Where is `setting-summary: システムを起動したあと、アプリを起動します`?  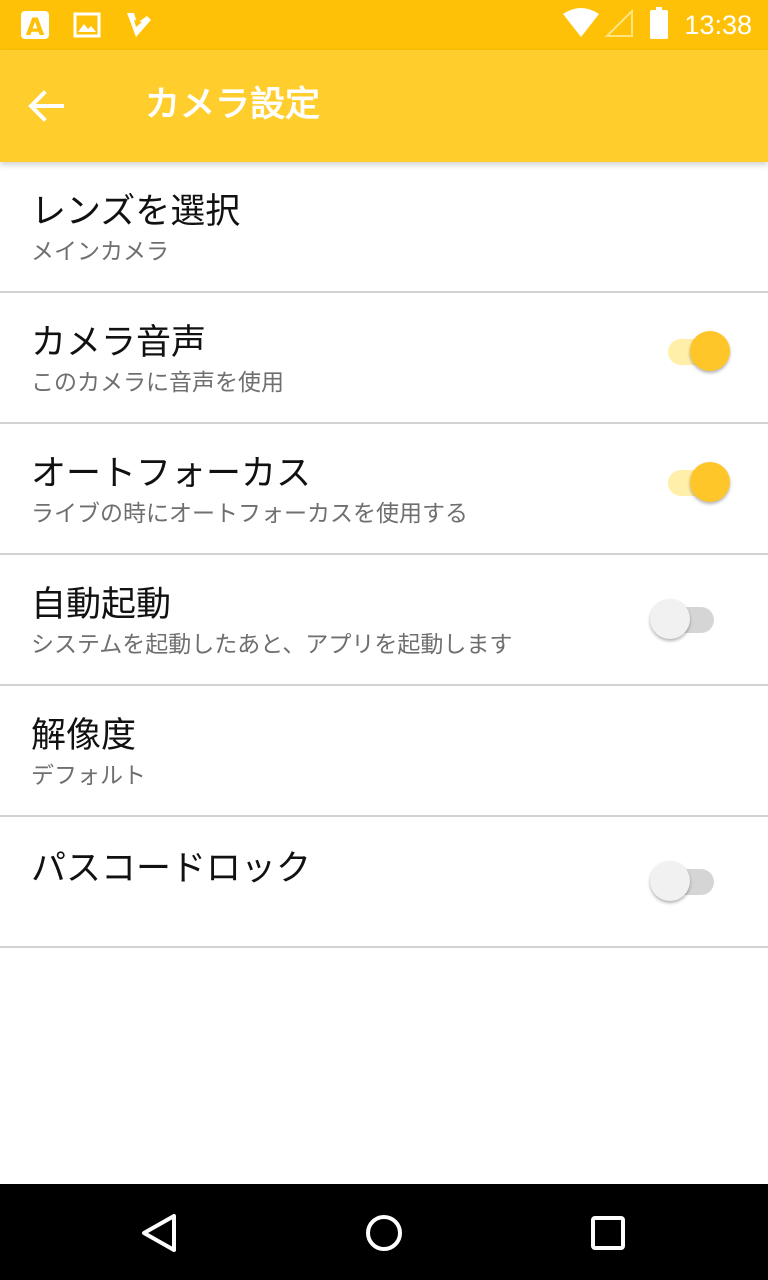
setting-summary: システムを起動したあと、アプリを起動します is located at coordinates (272, 645).